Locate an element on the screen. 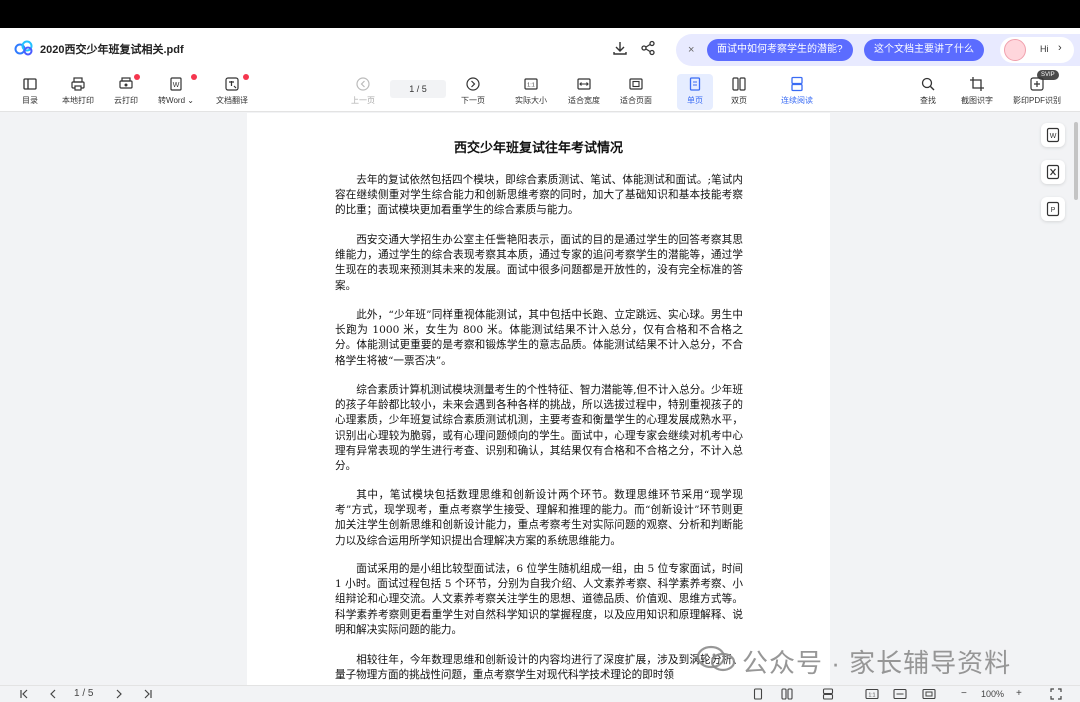 This screenshot has height=702, width=1080. word-icon: W is located at coordinates (1053, 135).